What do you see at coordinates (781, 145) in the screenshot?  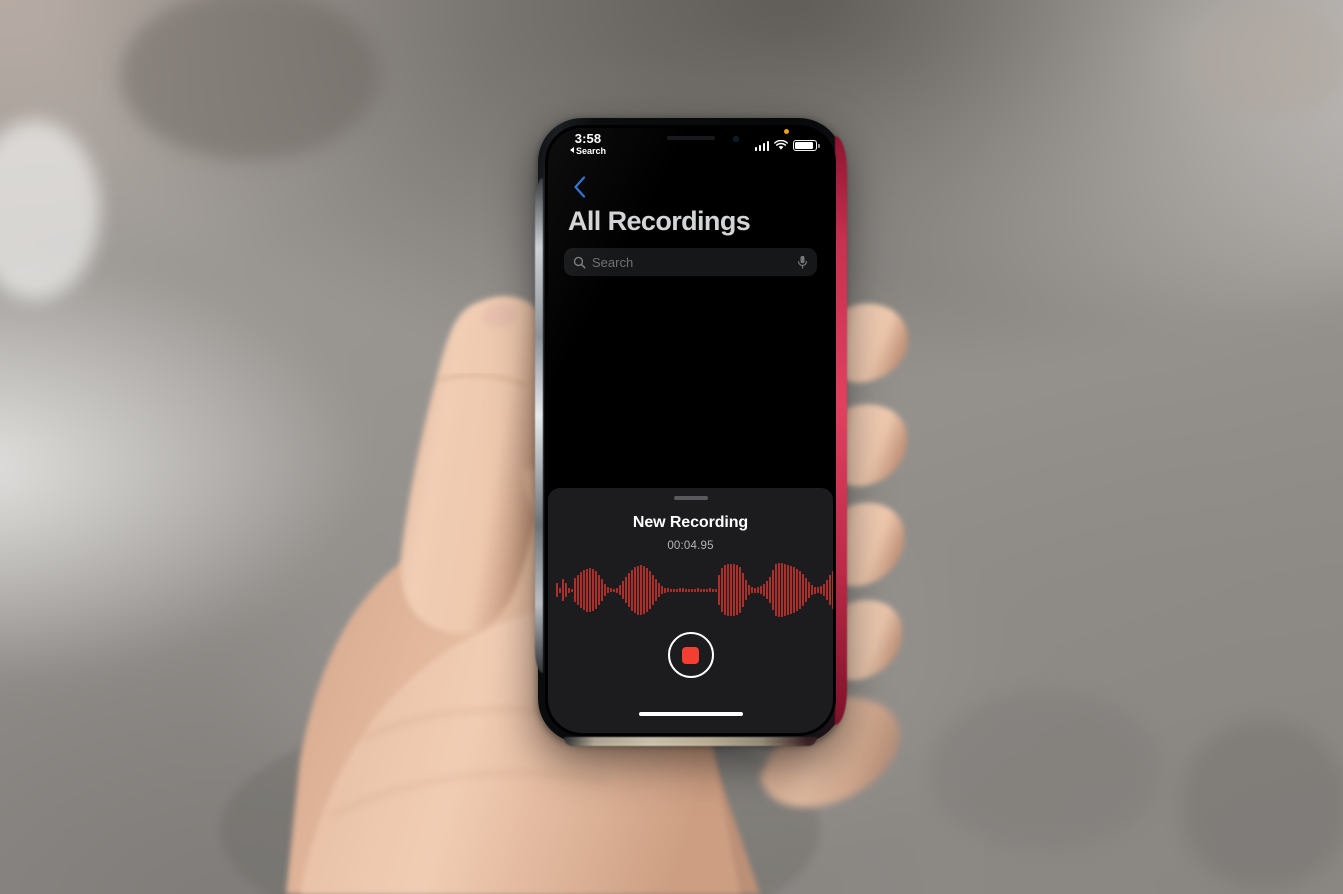 I see `wifi-icon` at bounding box center [781, 145].